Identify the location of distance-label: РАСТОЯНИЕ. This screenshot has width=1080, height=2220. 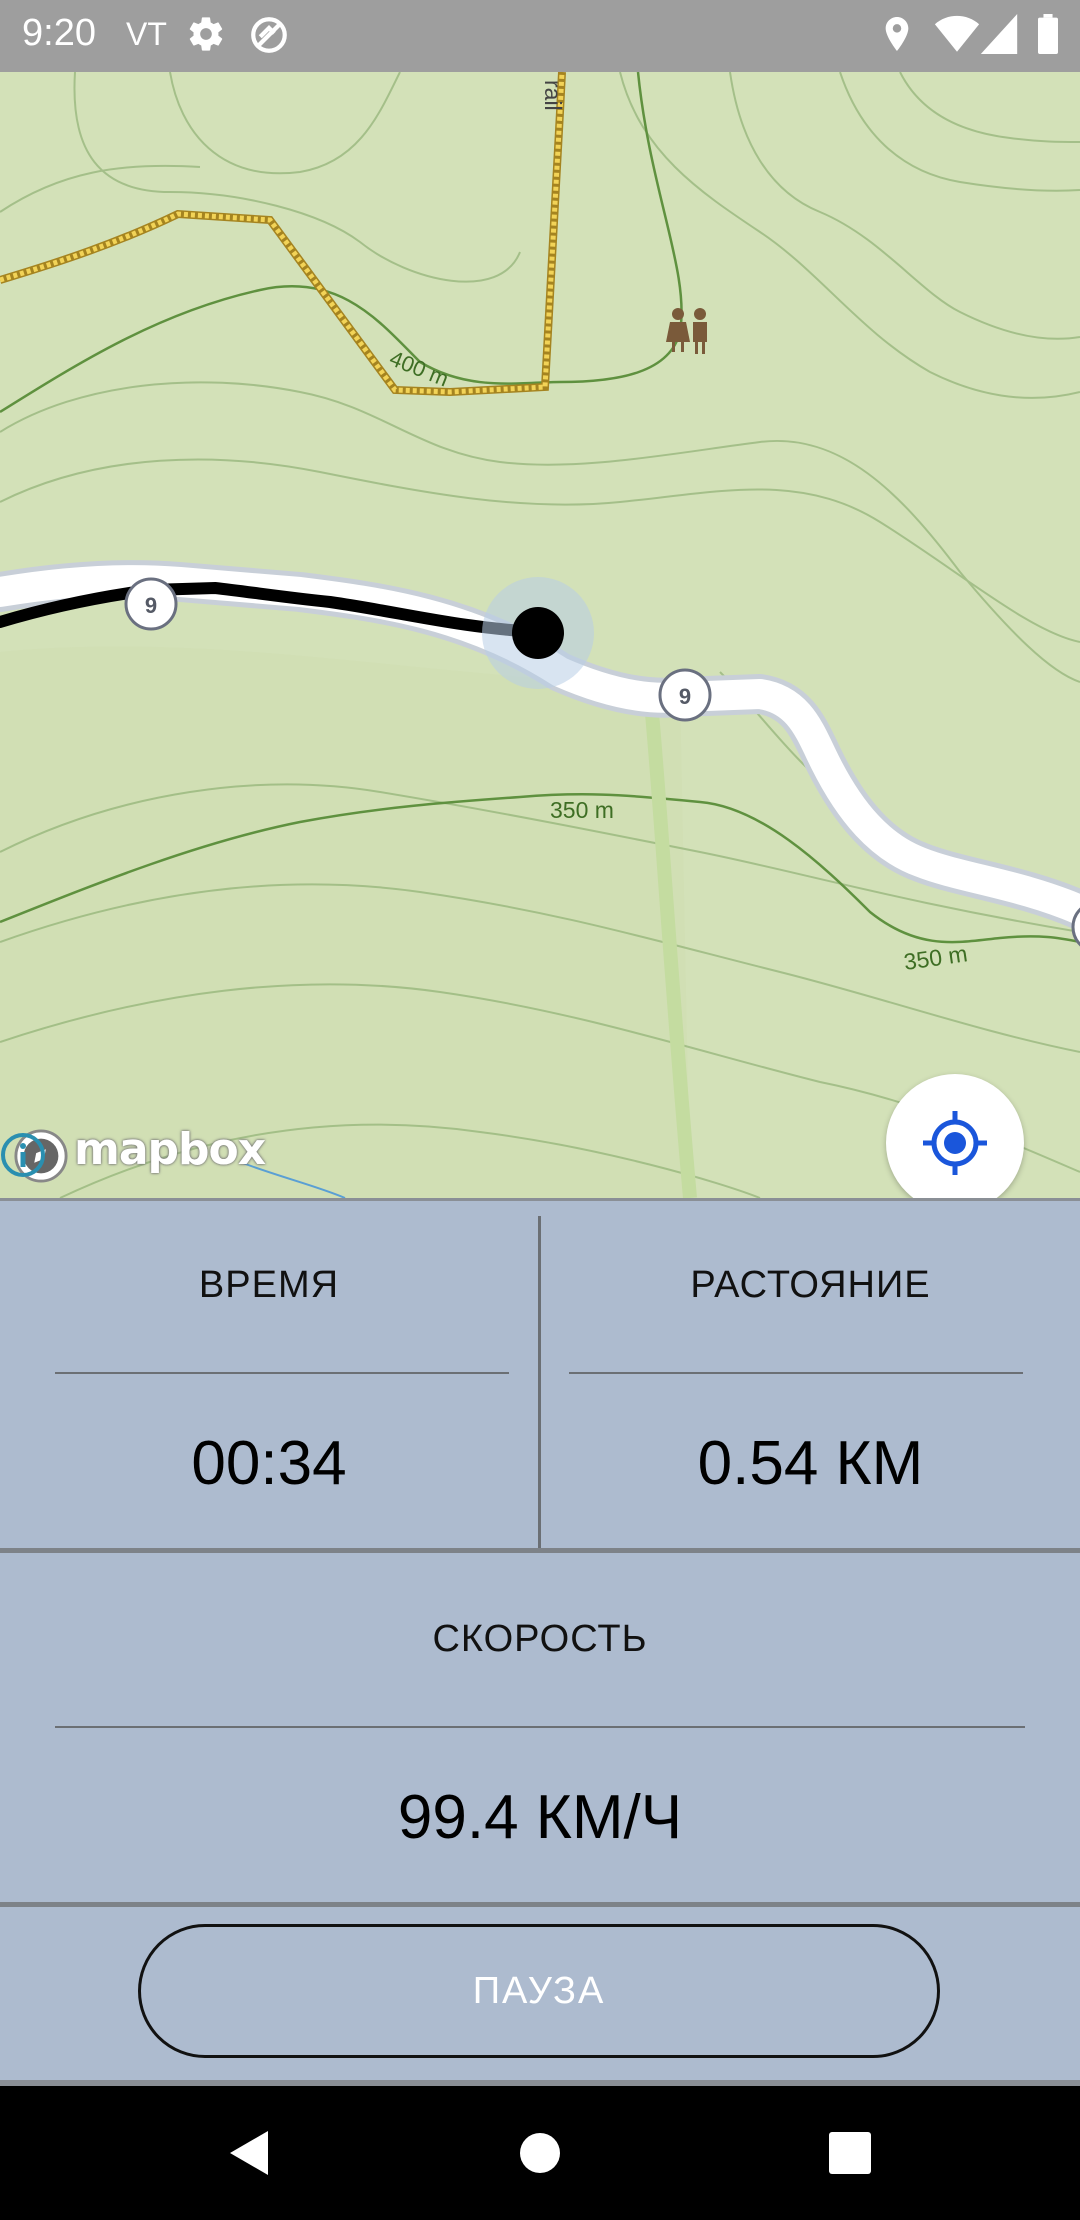
(810, 1285).